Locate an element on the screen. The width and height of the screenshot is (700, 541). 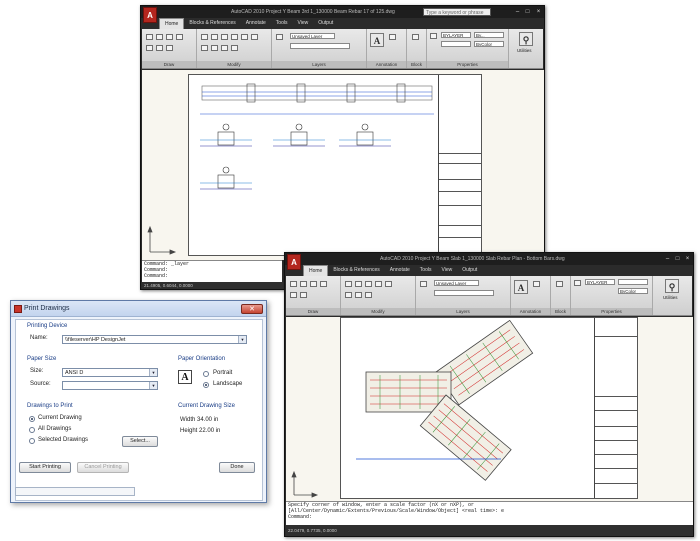
block-panel-label: Block is located at coordinates (416, 64).